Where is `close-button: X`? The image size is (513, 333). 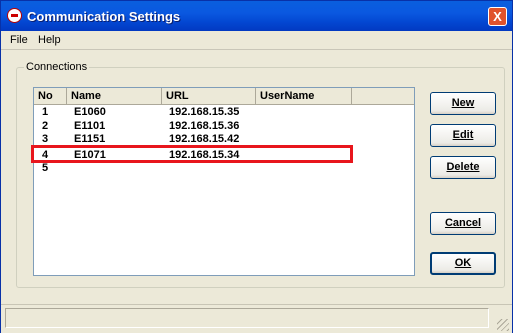 close-button: X is located at coordinates (497, 16).